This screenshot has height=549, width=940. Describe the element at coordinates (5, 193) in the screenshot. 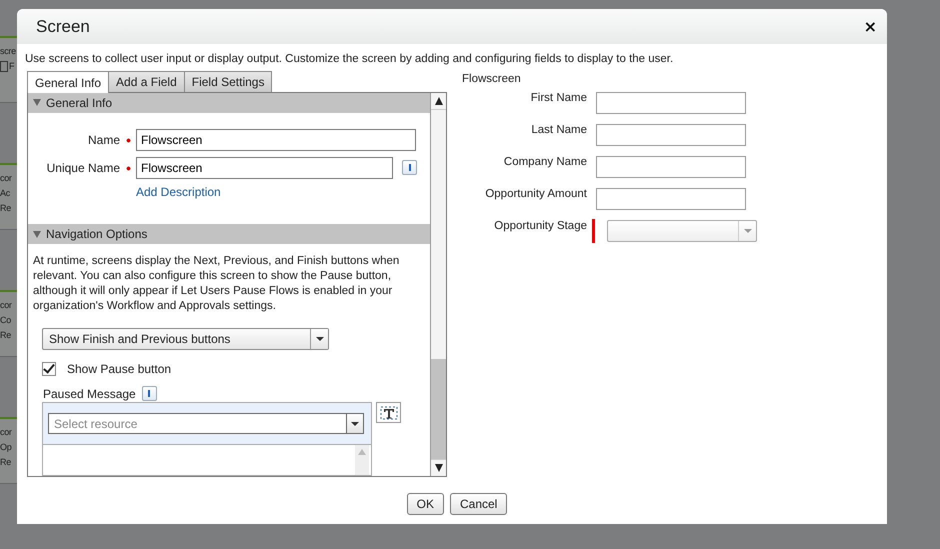

I see `background-text: Ac` at that location.